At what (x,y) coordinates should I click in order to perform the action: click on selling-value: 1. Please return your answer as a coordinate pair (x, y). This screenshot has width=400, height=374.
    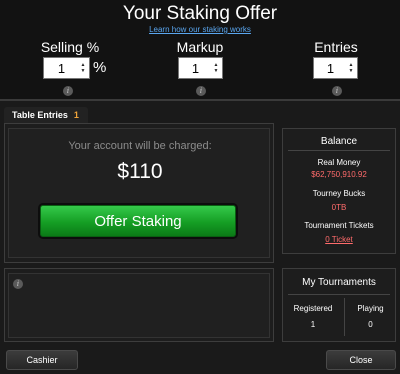
    Looking at the image, I should click on (61, 68).